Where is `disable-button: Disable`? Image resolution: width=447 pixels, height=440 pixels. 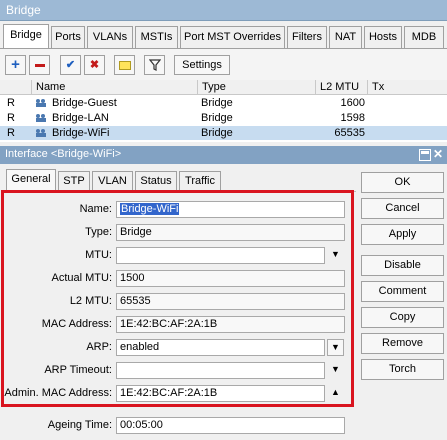
disable-button: Disable is located at coordinates (402, 265).